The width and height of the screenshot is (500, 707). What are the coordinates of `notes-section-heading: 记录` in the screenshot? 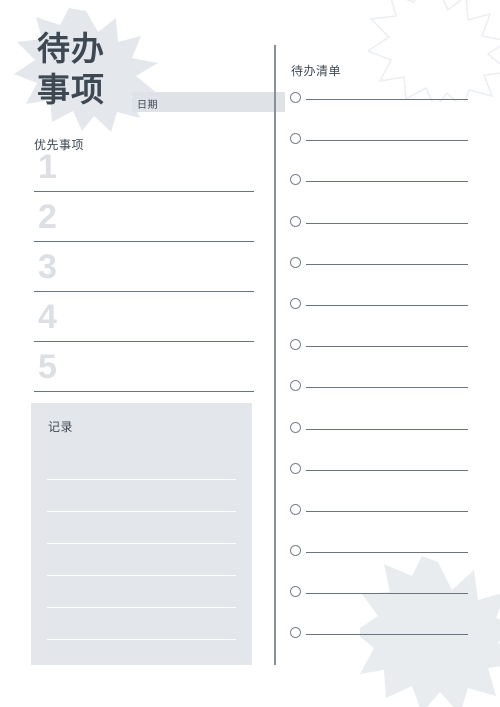 It's located at (61, 427).